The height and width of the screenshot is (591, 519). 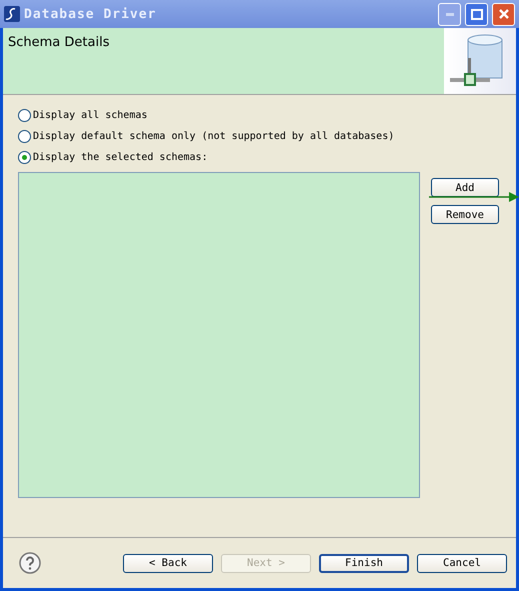 I want to click on minimize-icon, so click(x=450, y=14).